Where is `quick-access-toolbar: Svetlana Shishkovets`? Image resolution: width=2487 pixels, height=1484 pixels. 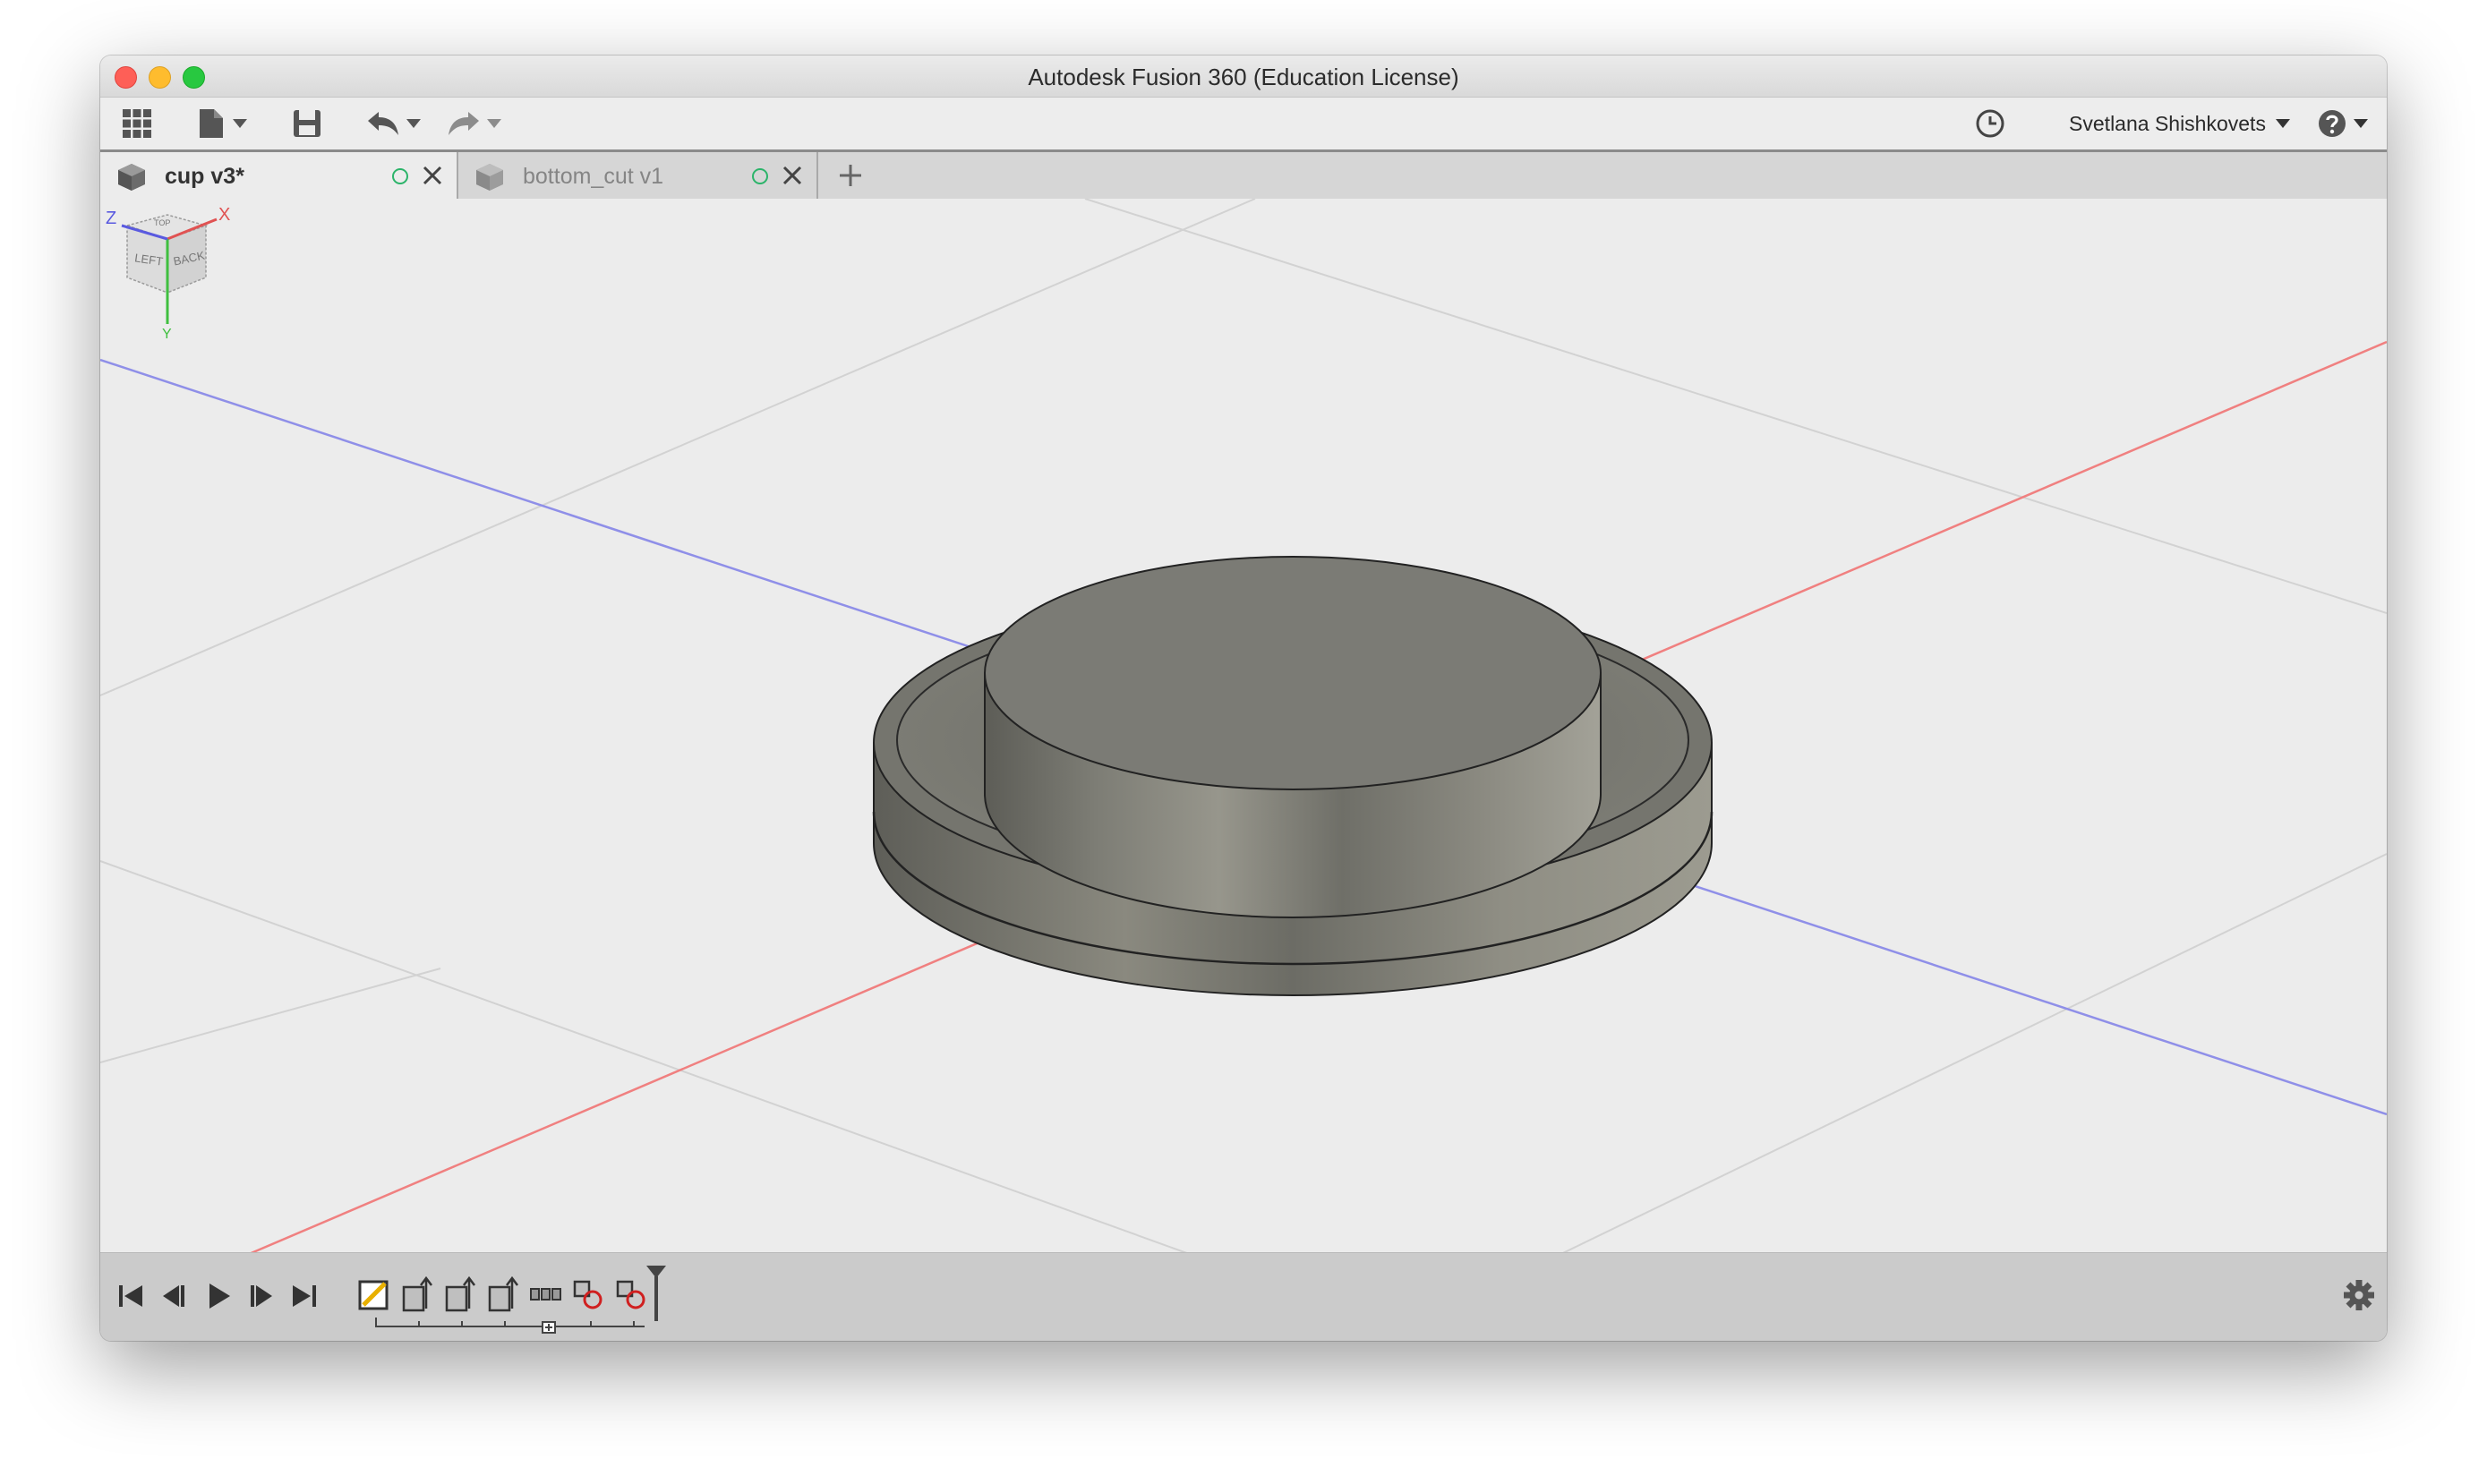
quick-access-toolbar: Svetlana Shishkovets is located at coordinates (1243, 125).